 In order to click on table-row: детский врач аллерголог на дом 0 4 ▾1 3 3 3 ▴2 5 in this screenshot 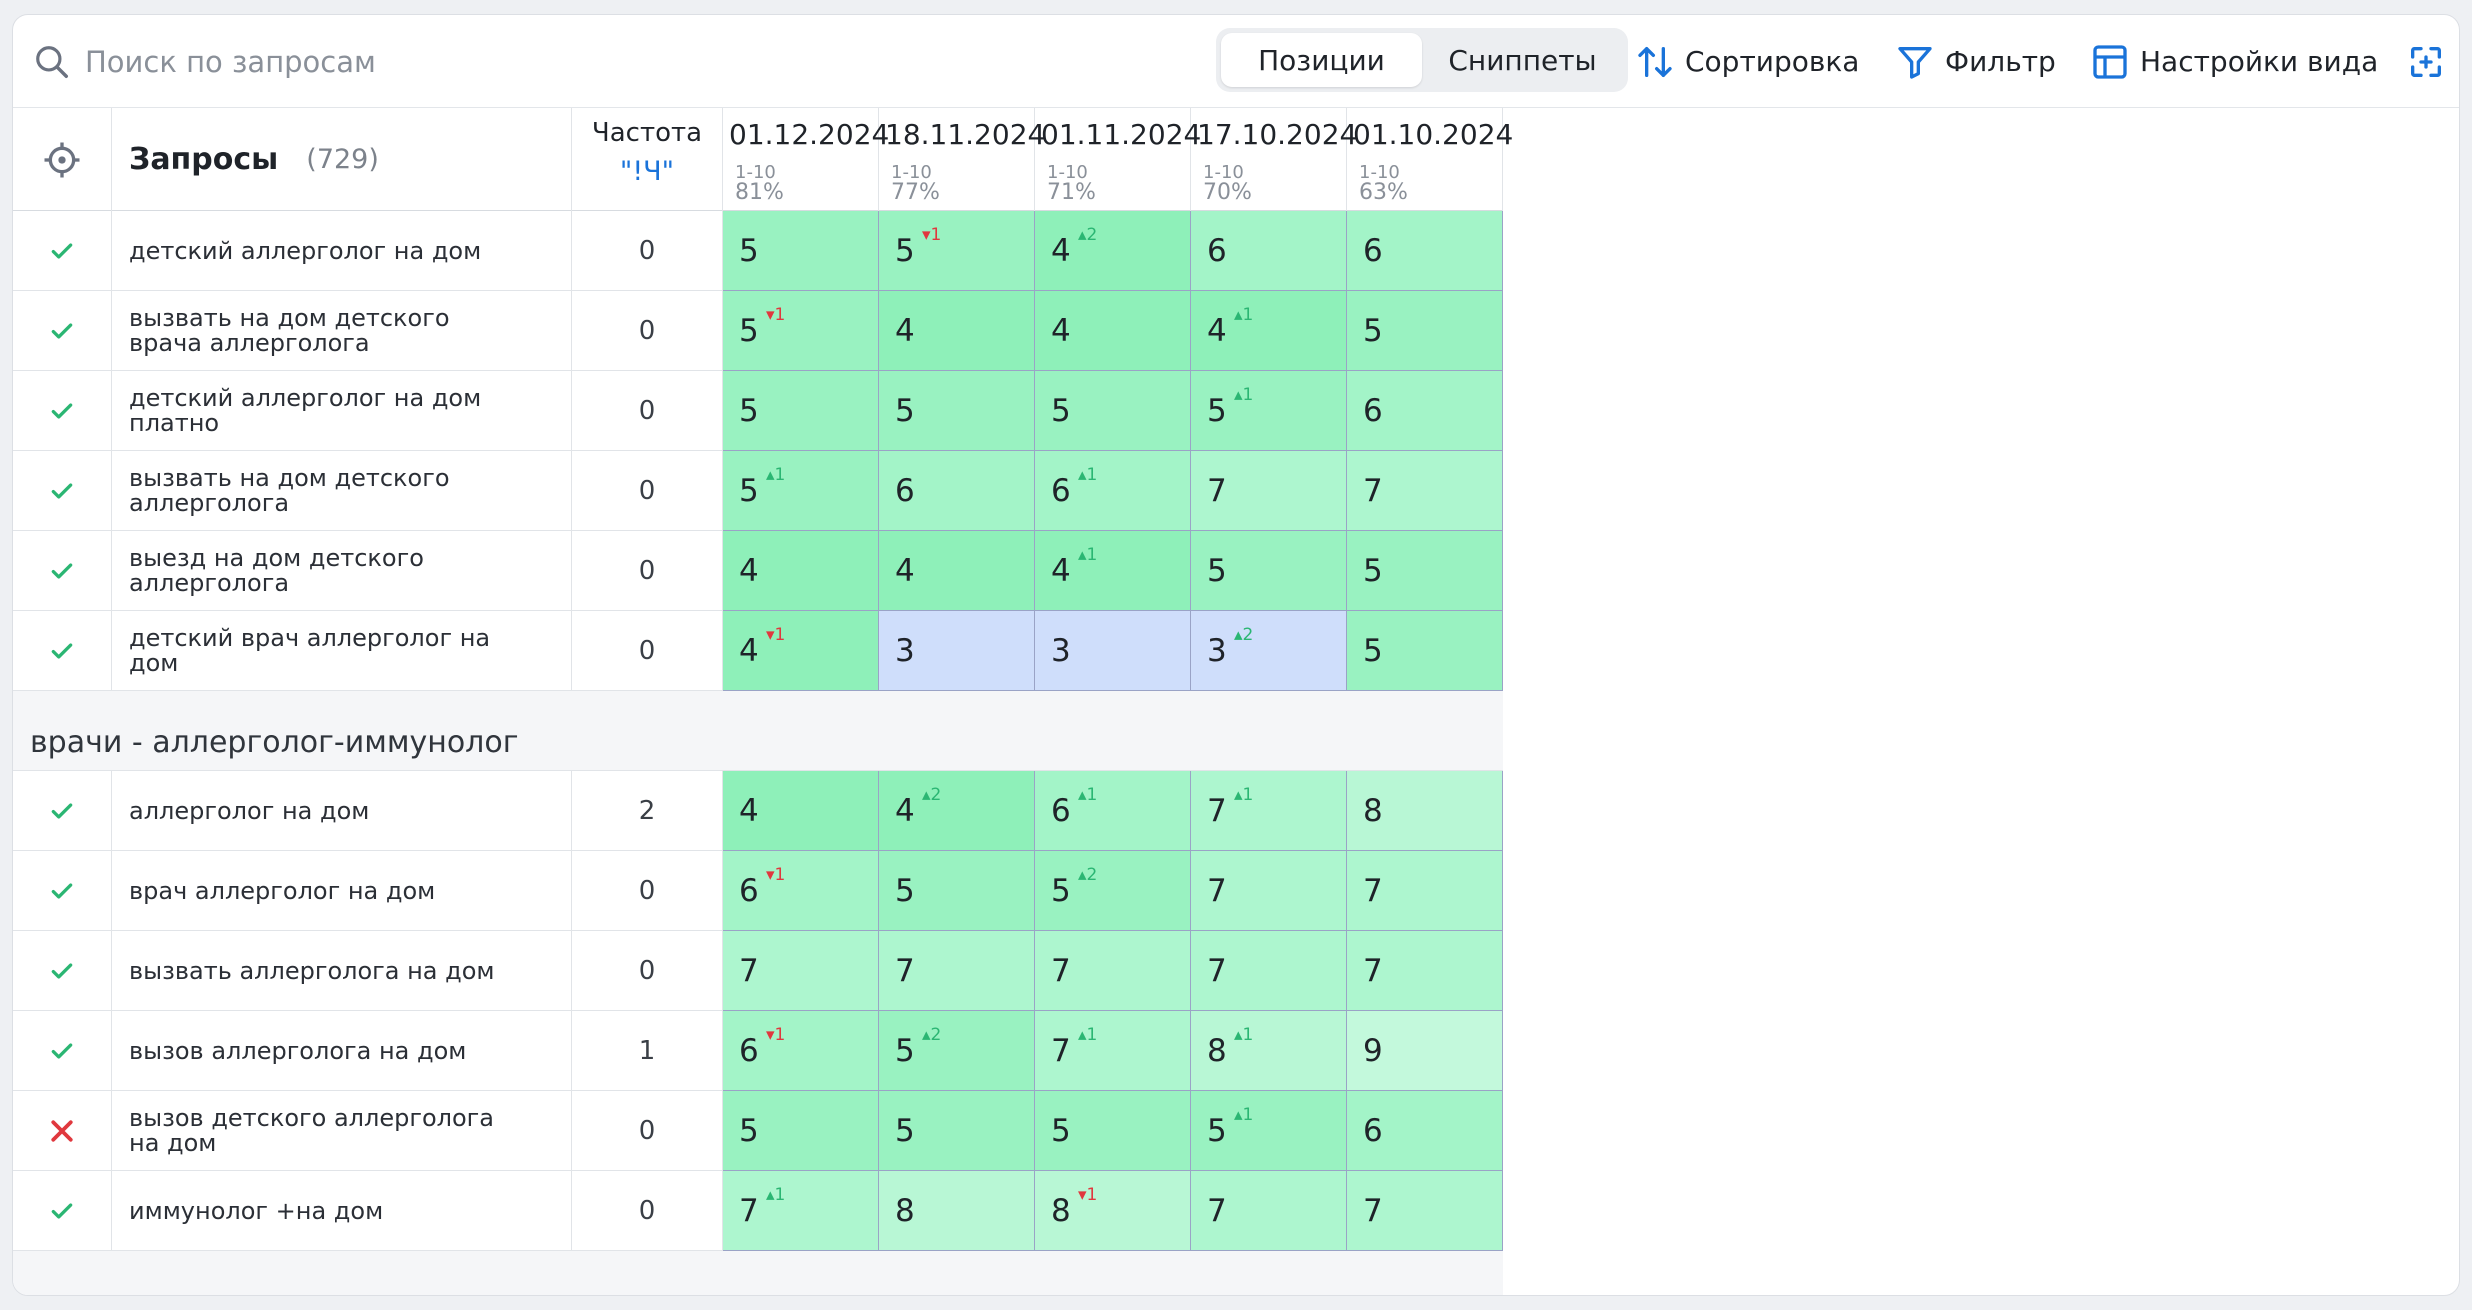, I will do `click(758, 651)`.